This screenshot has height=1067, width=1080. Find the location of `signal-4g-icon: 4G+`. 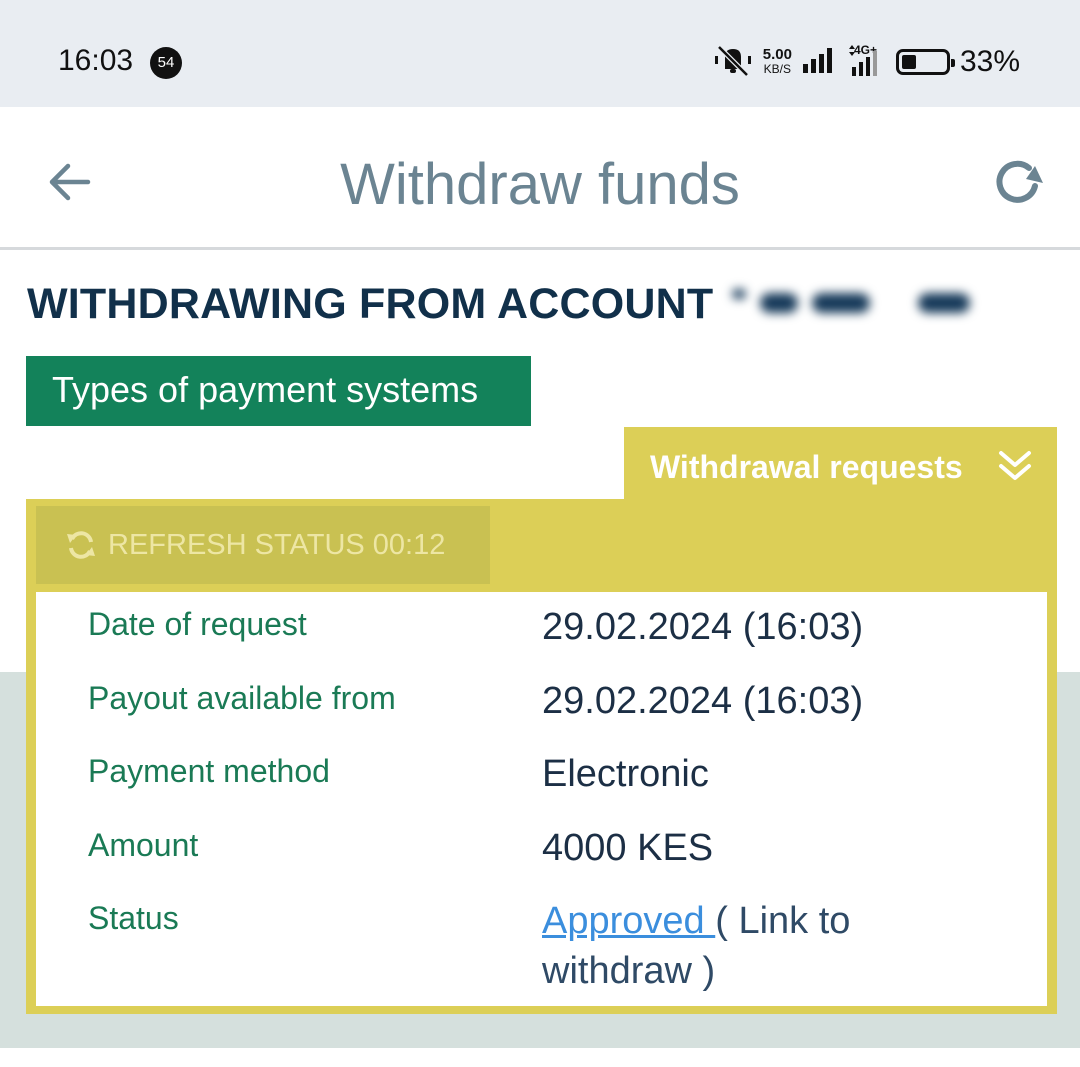

signal-4g-icon: 4G+ is located at coordinates (866, 61).